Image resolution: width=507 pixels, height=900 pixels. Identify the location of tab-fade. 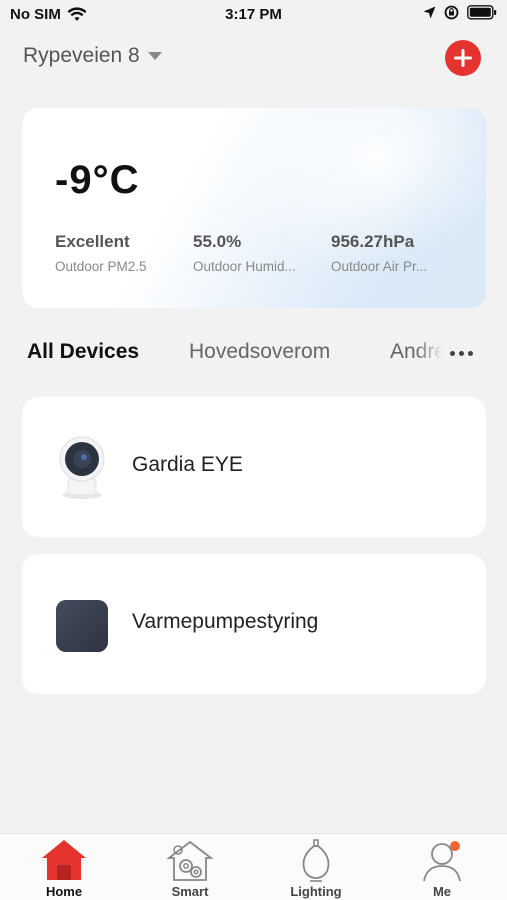
(429, 352).